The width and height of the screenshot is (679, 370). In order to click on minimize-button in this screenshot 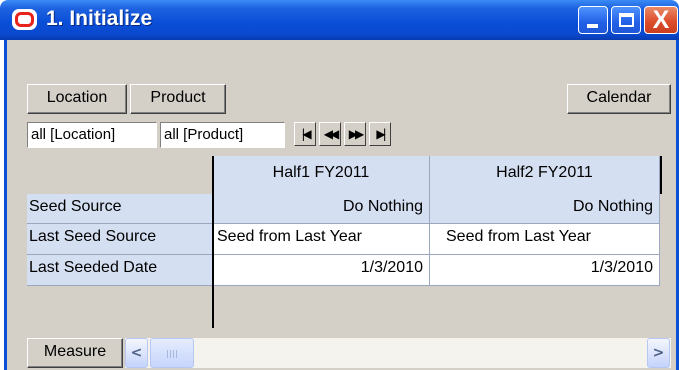, I will do `click(593, 20)`.